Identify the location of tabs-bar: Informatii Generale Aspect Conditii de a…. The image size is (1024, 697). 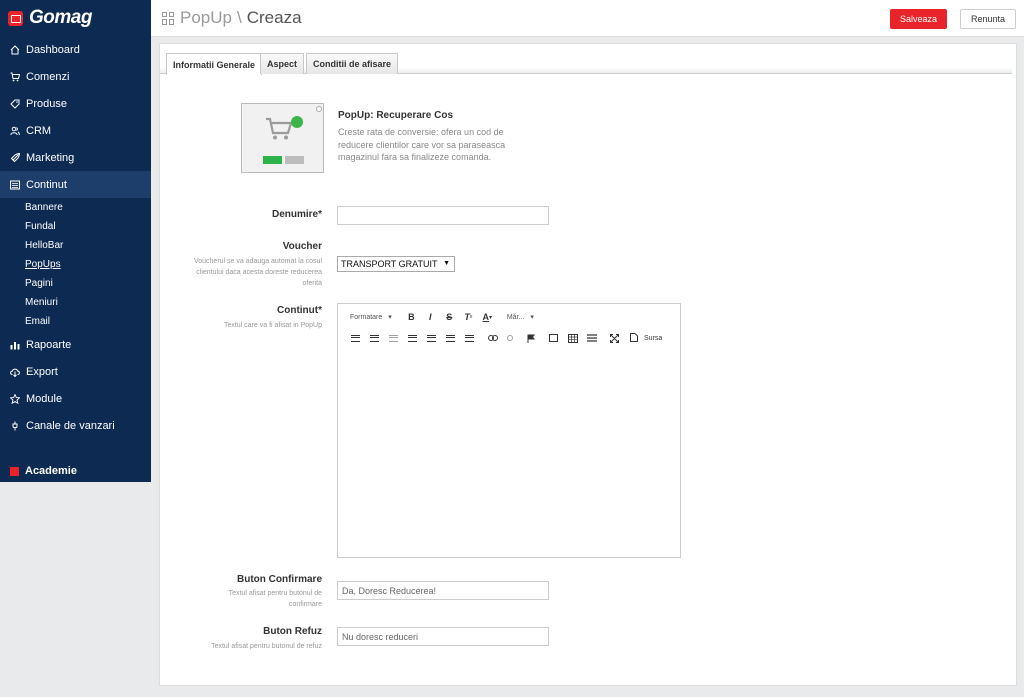
(586, 63).